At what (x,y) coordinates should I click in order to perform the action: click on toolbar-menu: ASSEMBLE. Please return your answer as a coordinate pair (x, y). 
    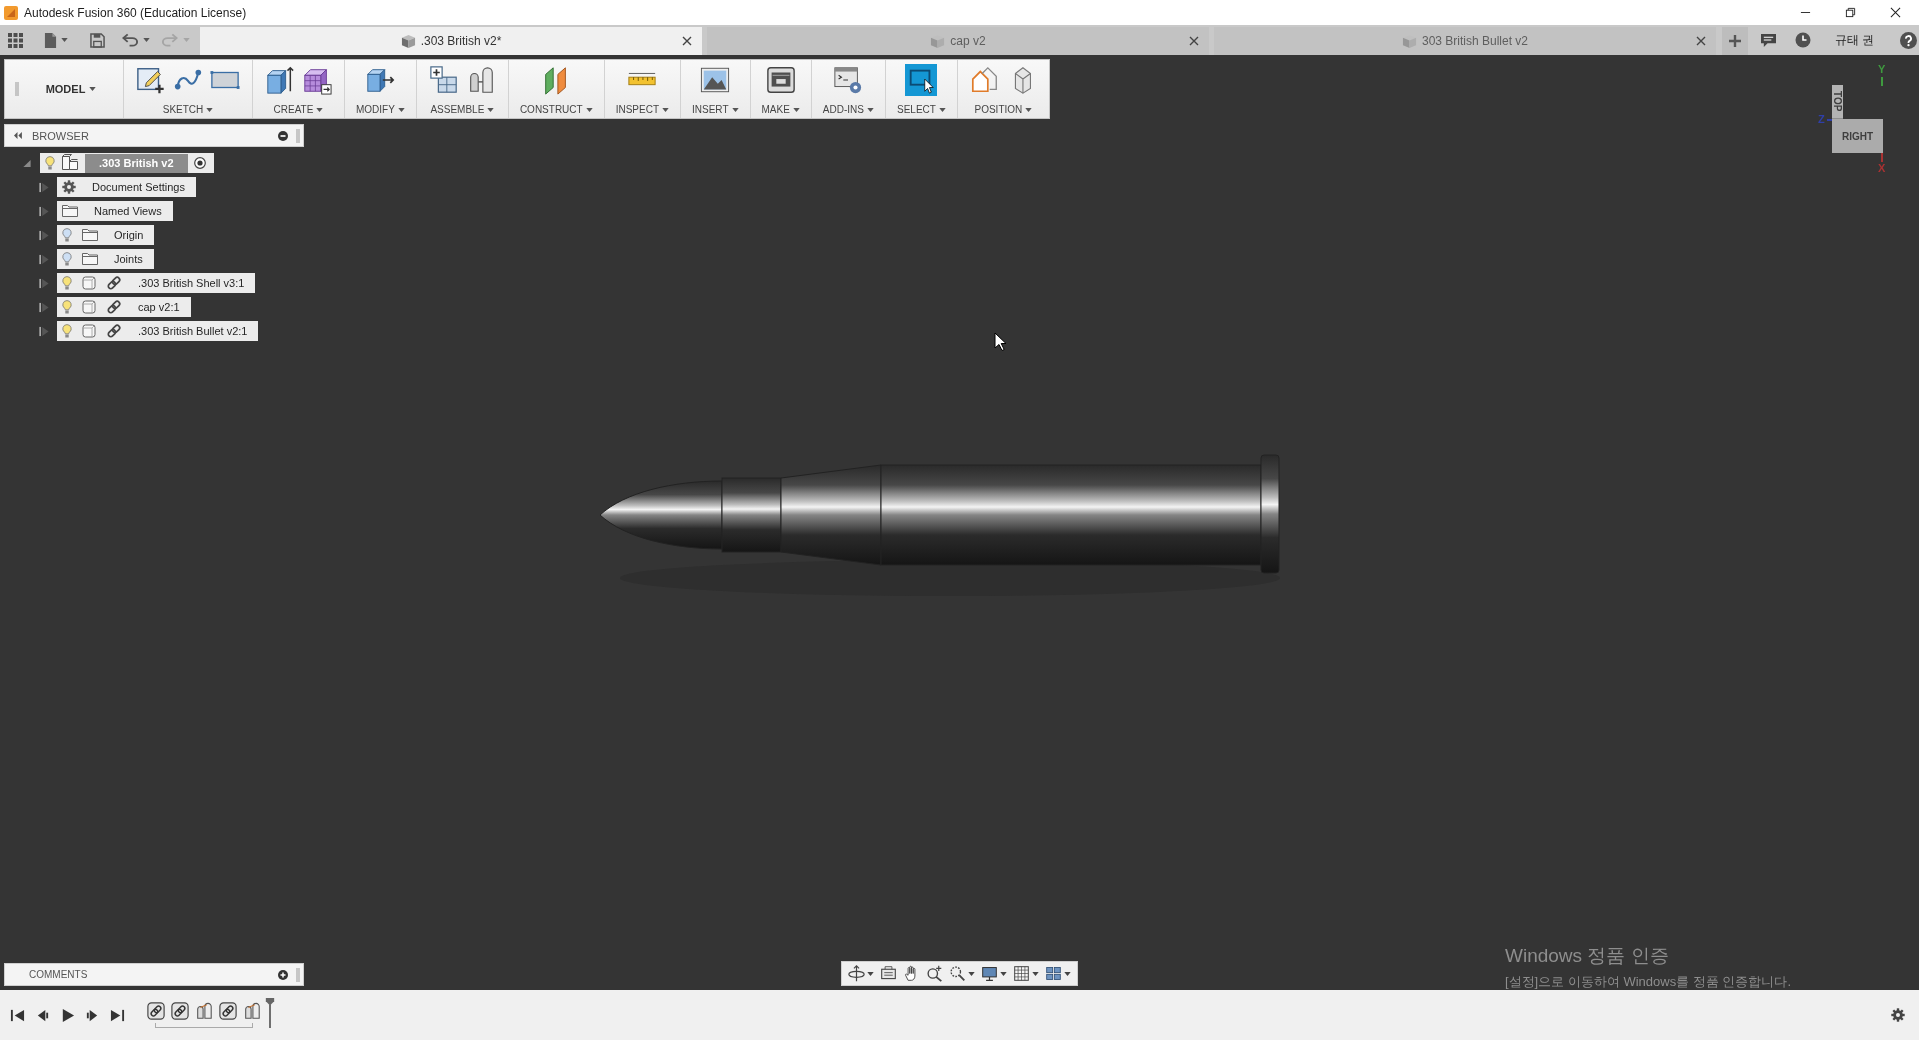
    Looking at the image, I should click on (462, 109).